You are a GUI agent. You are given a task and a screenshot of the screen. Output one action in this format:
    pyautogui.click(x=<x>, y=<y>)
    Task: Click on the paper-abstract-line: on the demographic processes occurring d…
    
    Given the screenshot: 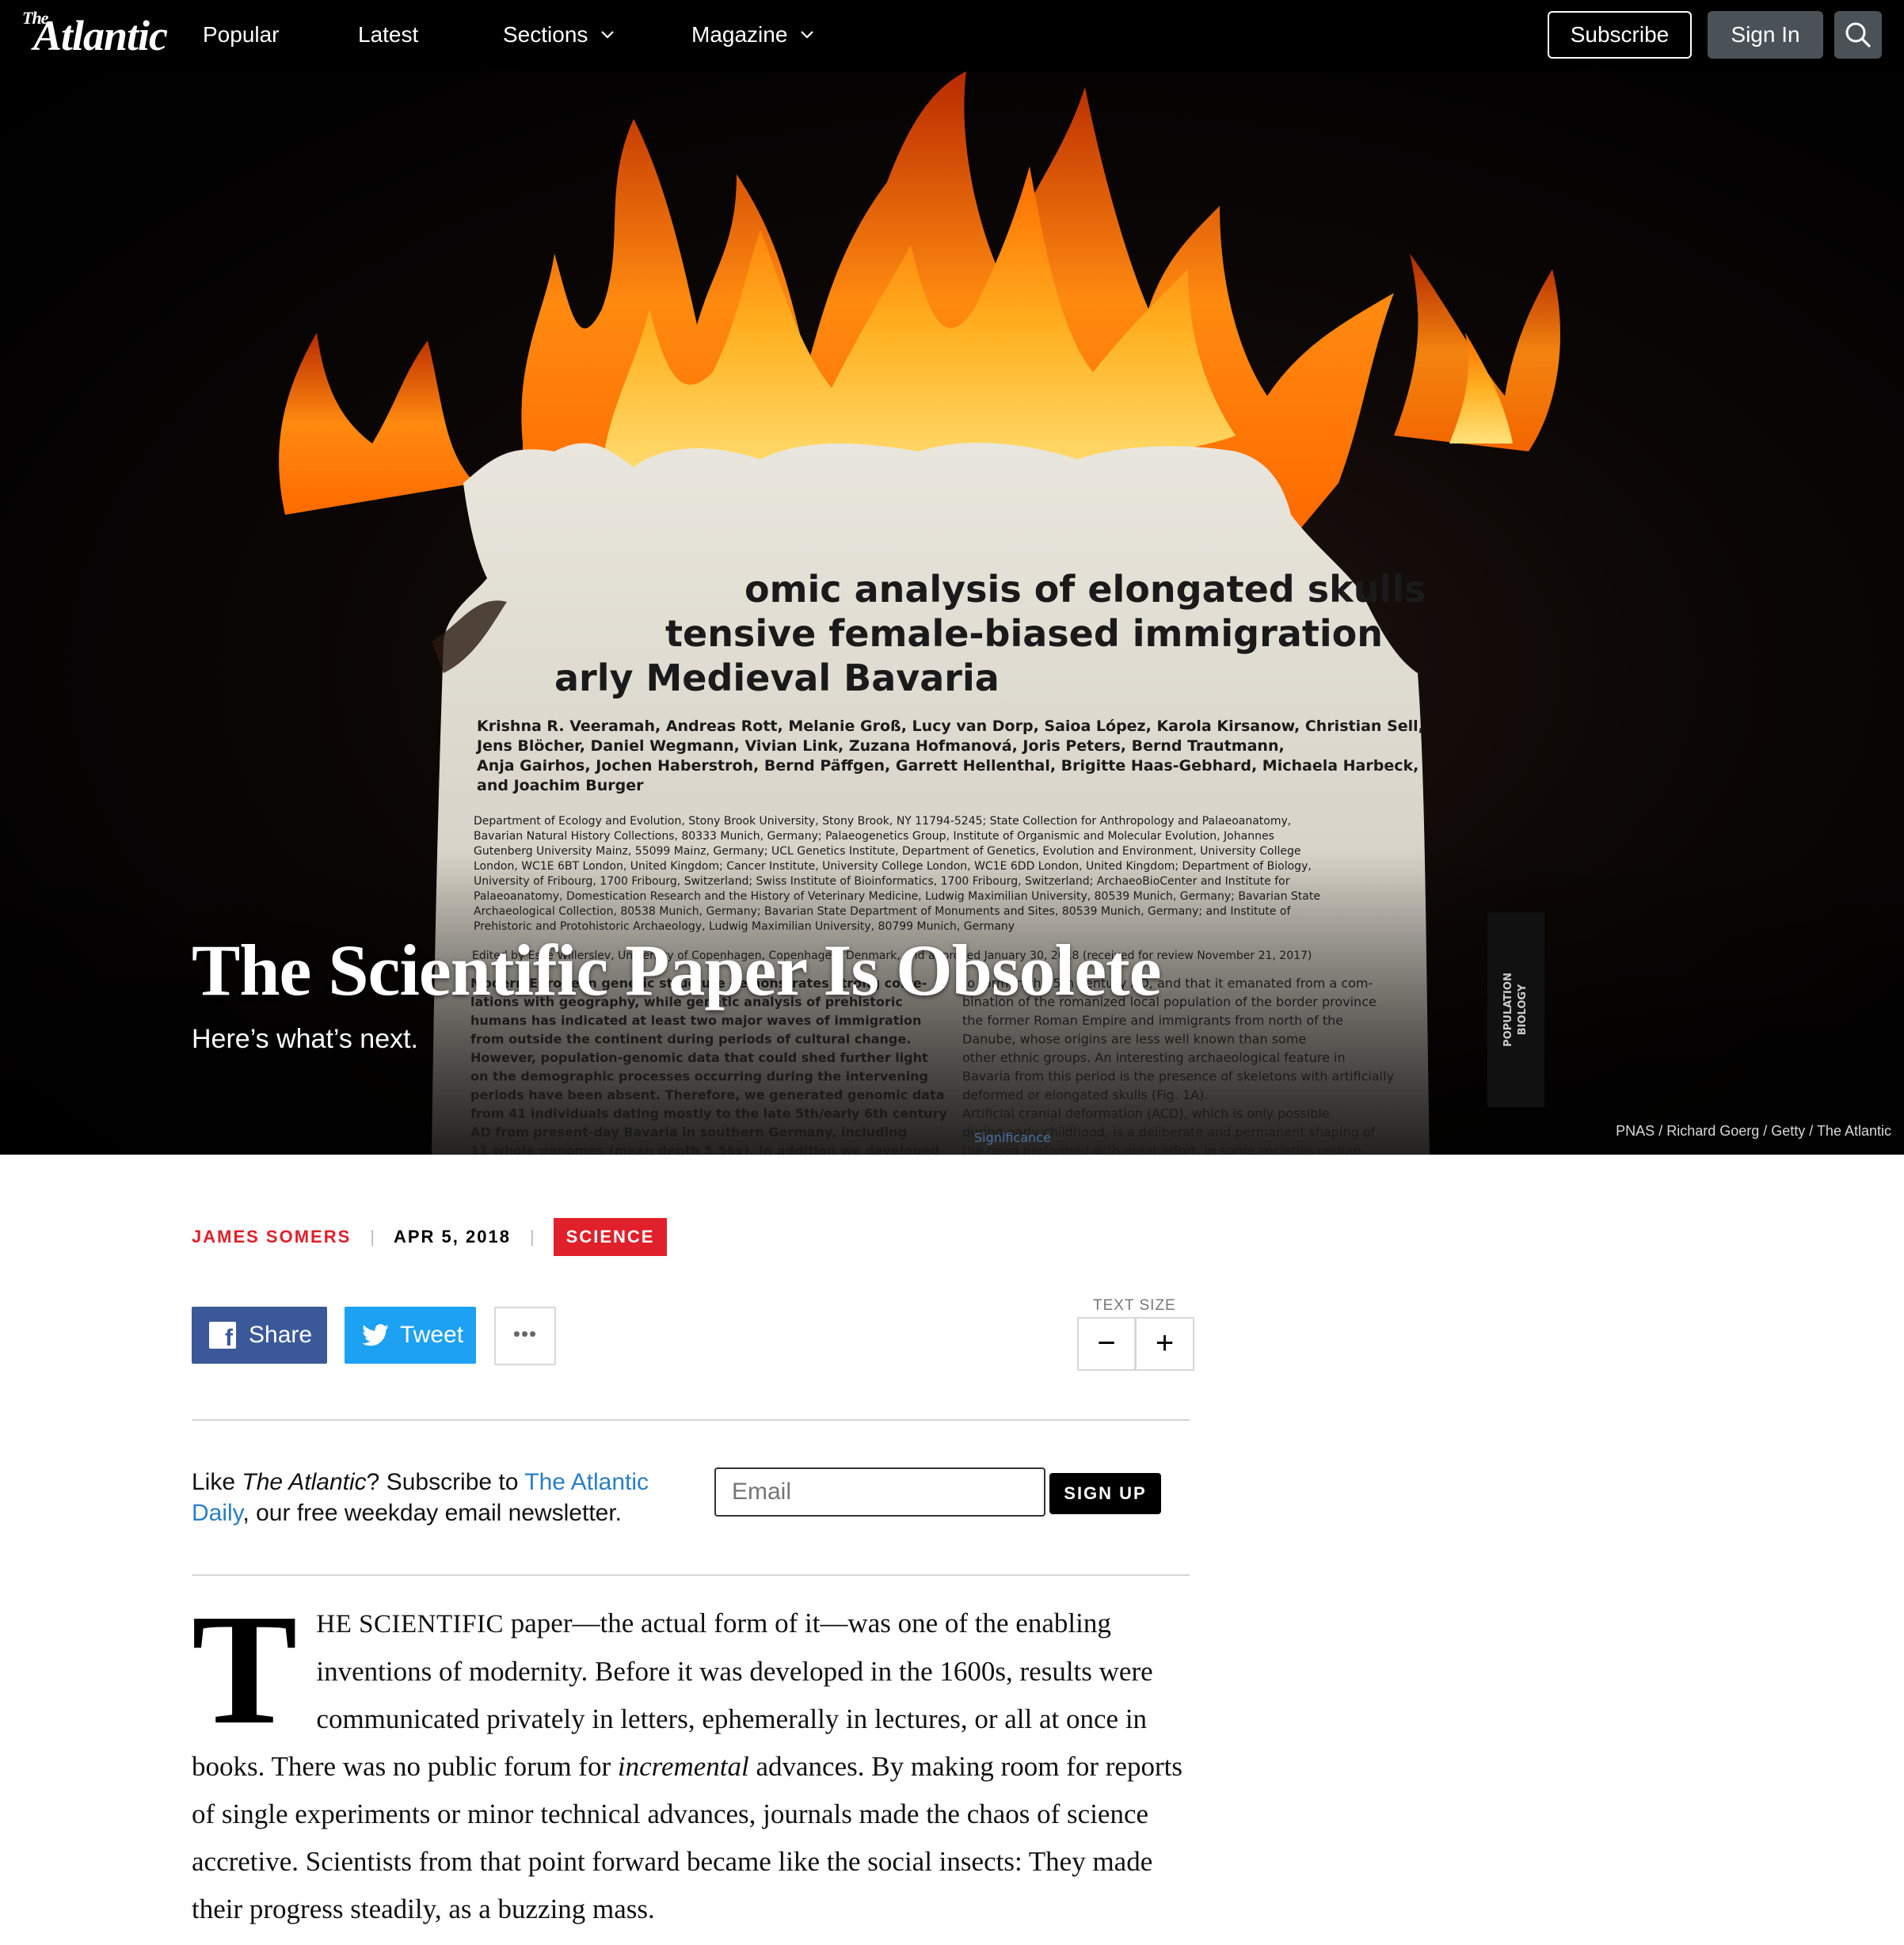 What is the action you would take?
    pyautogui.click(x=699, y=1076)
    